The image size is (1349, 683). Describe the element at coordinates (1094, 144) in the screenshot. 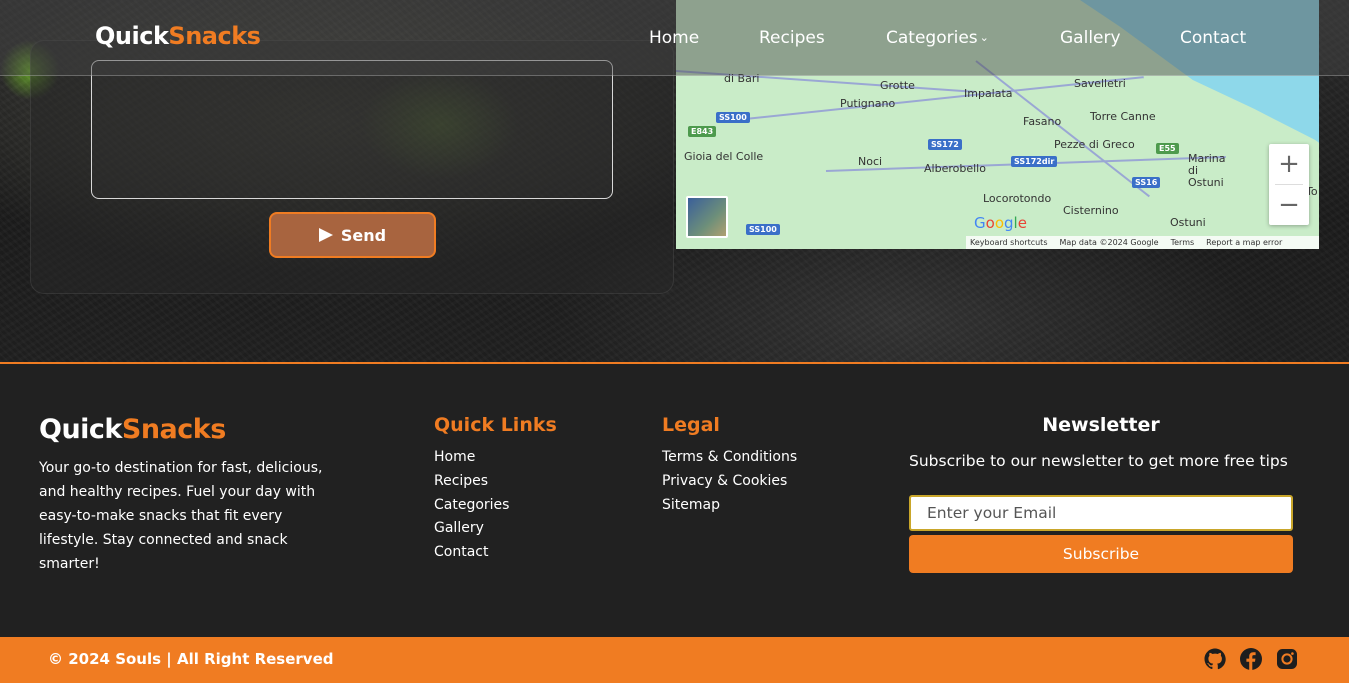

I see `map-town-label: Pezze di Greco` at that location.